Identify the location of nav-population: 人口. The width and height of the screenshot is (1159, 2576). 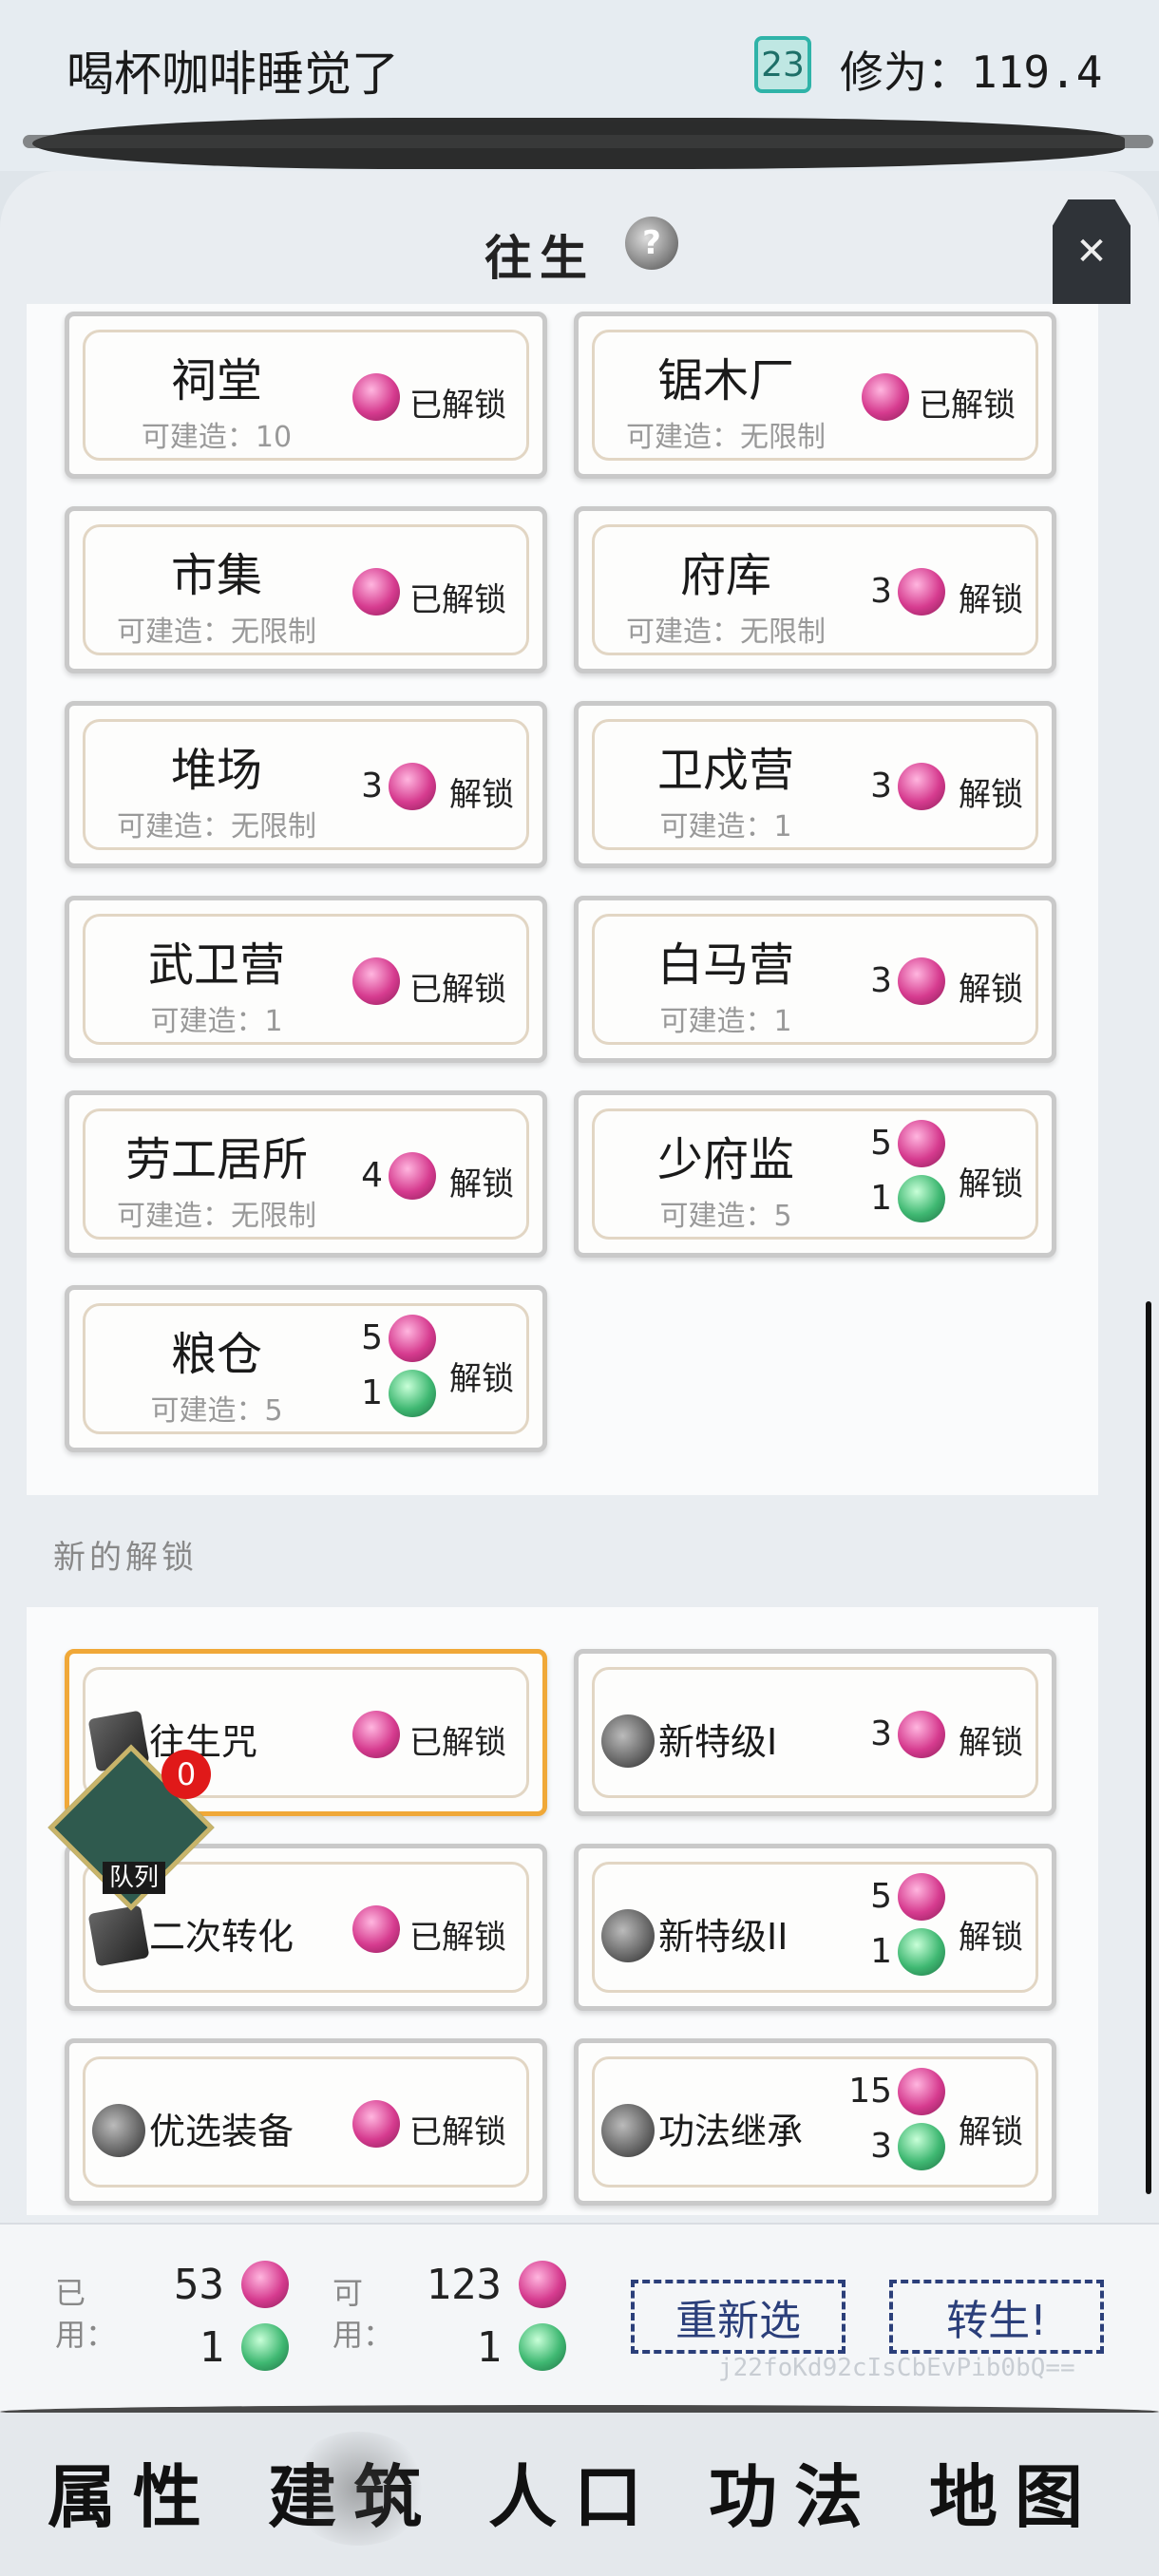
(573, 2491).